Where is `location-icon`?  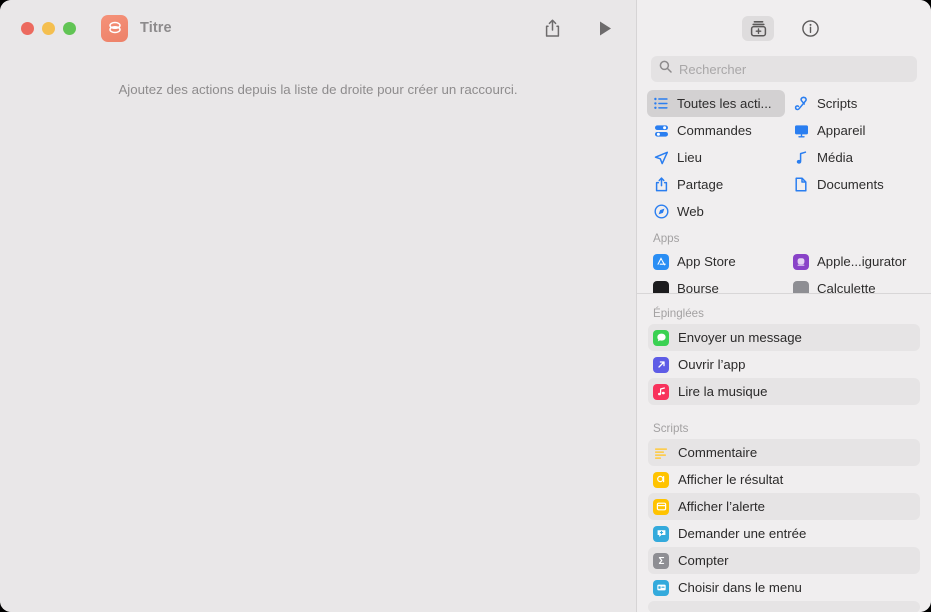
location-icon is located at coordinates (661, 158).